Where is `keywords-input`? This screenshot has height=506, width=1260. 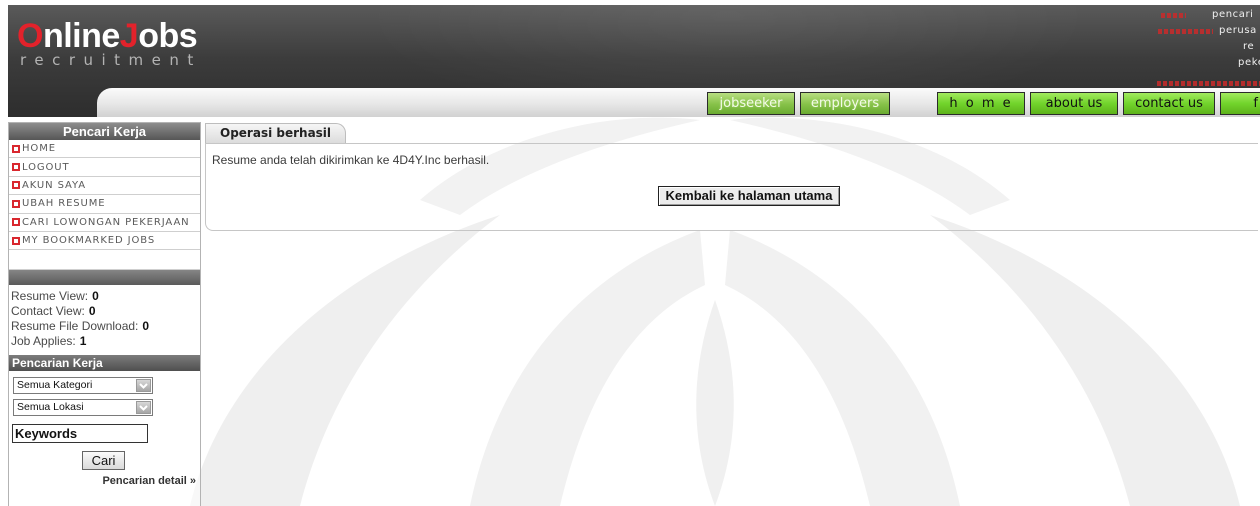
keywords-input is located at coordinates (80, 433).